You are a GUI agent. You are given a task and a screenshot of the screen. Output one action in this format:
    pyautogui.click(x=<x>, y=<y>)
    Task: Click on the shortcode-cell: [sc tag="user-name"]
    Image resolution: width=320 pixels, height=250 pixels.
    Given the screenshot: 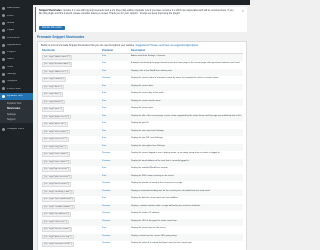 What is the action you would take?
    pyautogui.click(x=71, y=155)
    